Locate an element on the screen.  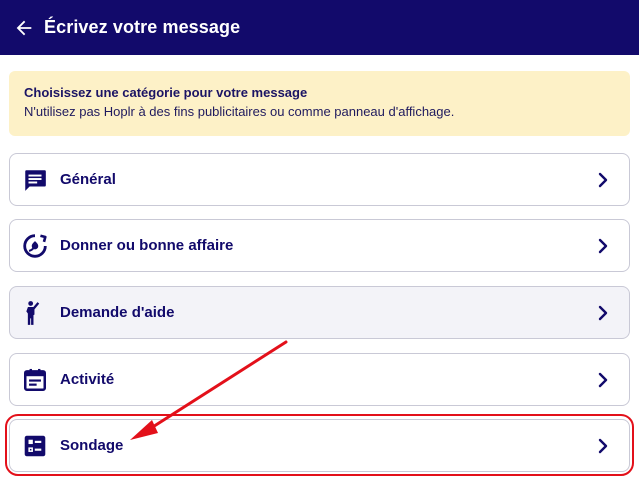
category-sondage: Sondage is located at coordinates (319, 445).